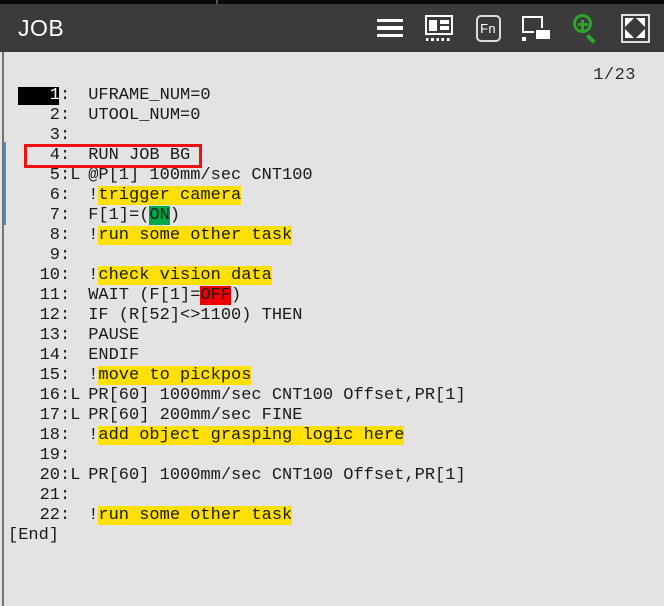  Describe the element at coordinates (333, 456) in the screenshot. I see `code-line: 19:` at that location.